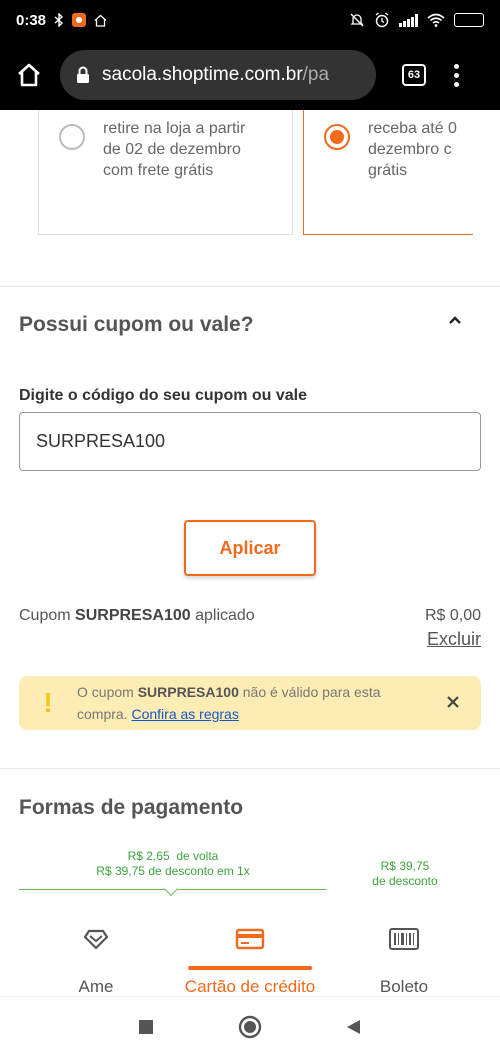 The height and width of the screenshot is (1056, 500). Describe the element at coordinates (173, 856) in the screenshot. I see `ame-promo-cashback: R$ 2,65 de volta` at that location.